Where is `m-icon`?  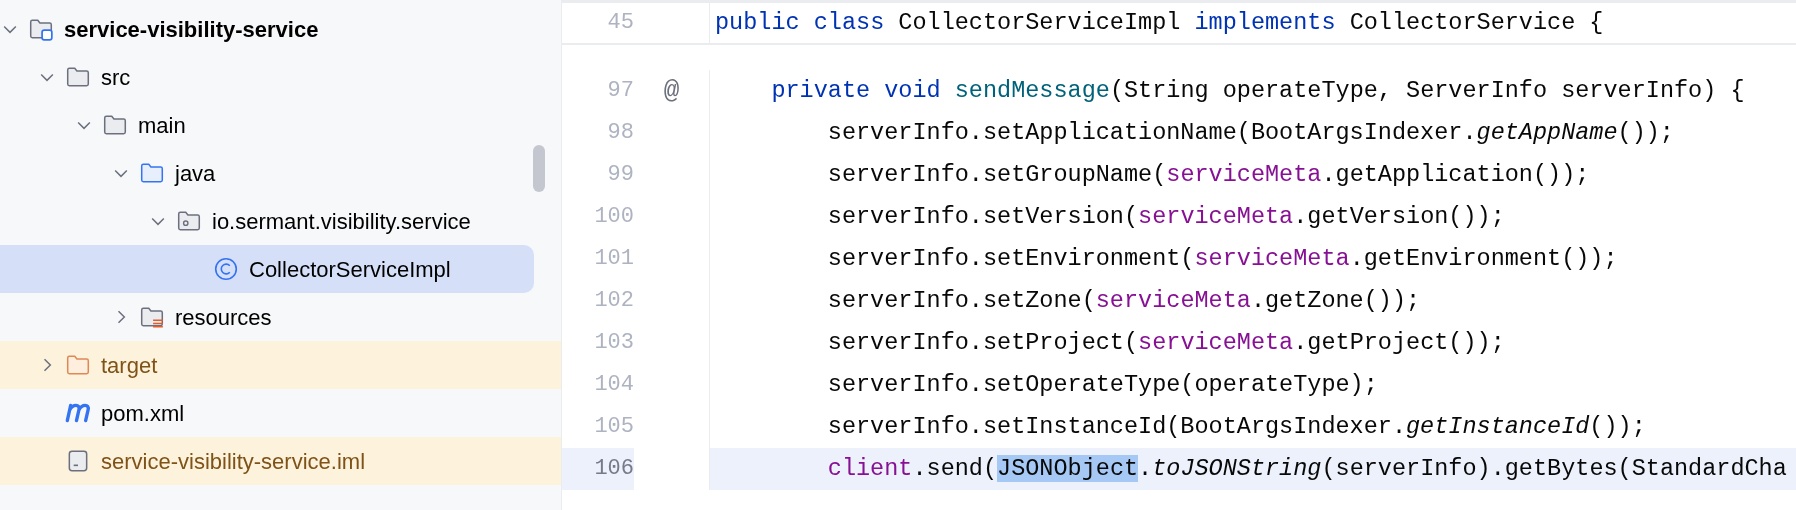 m-icon is located at coordinates (78, 413).